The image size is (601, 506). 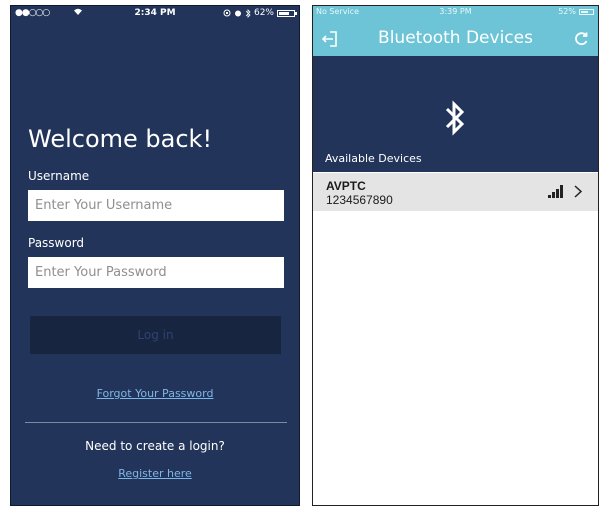 I want to click on username-label: Username, so click(x=59, y=176).